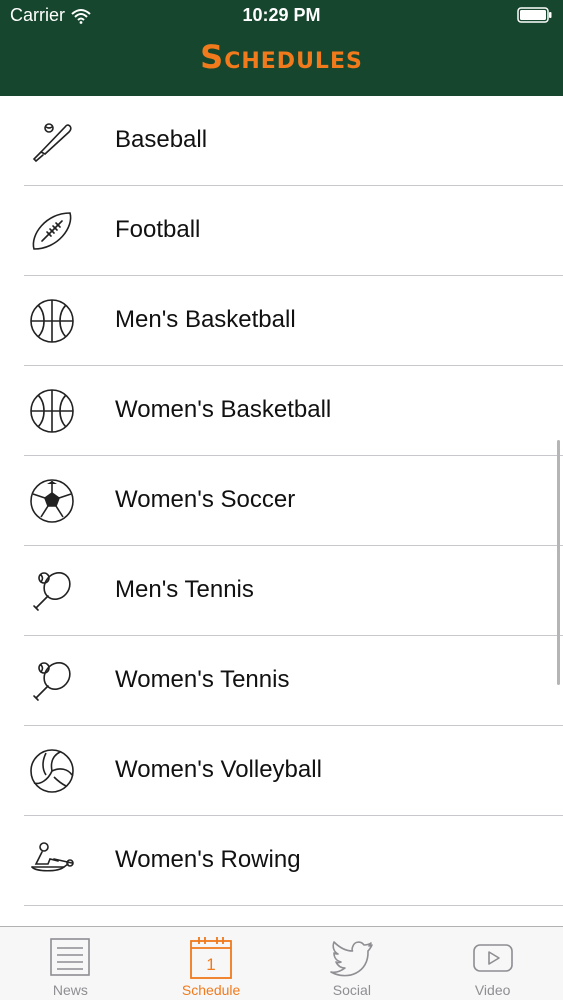  Describe the element at coordinates (281, 57) in the screenshot. I see `page-title: Schedules` at that location.